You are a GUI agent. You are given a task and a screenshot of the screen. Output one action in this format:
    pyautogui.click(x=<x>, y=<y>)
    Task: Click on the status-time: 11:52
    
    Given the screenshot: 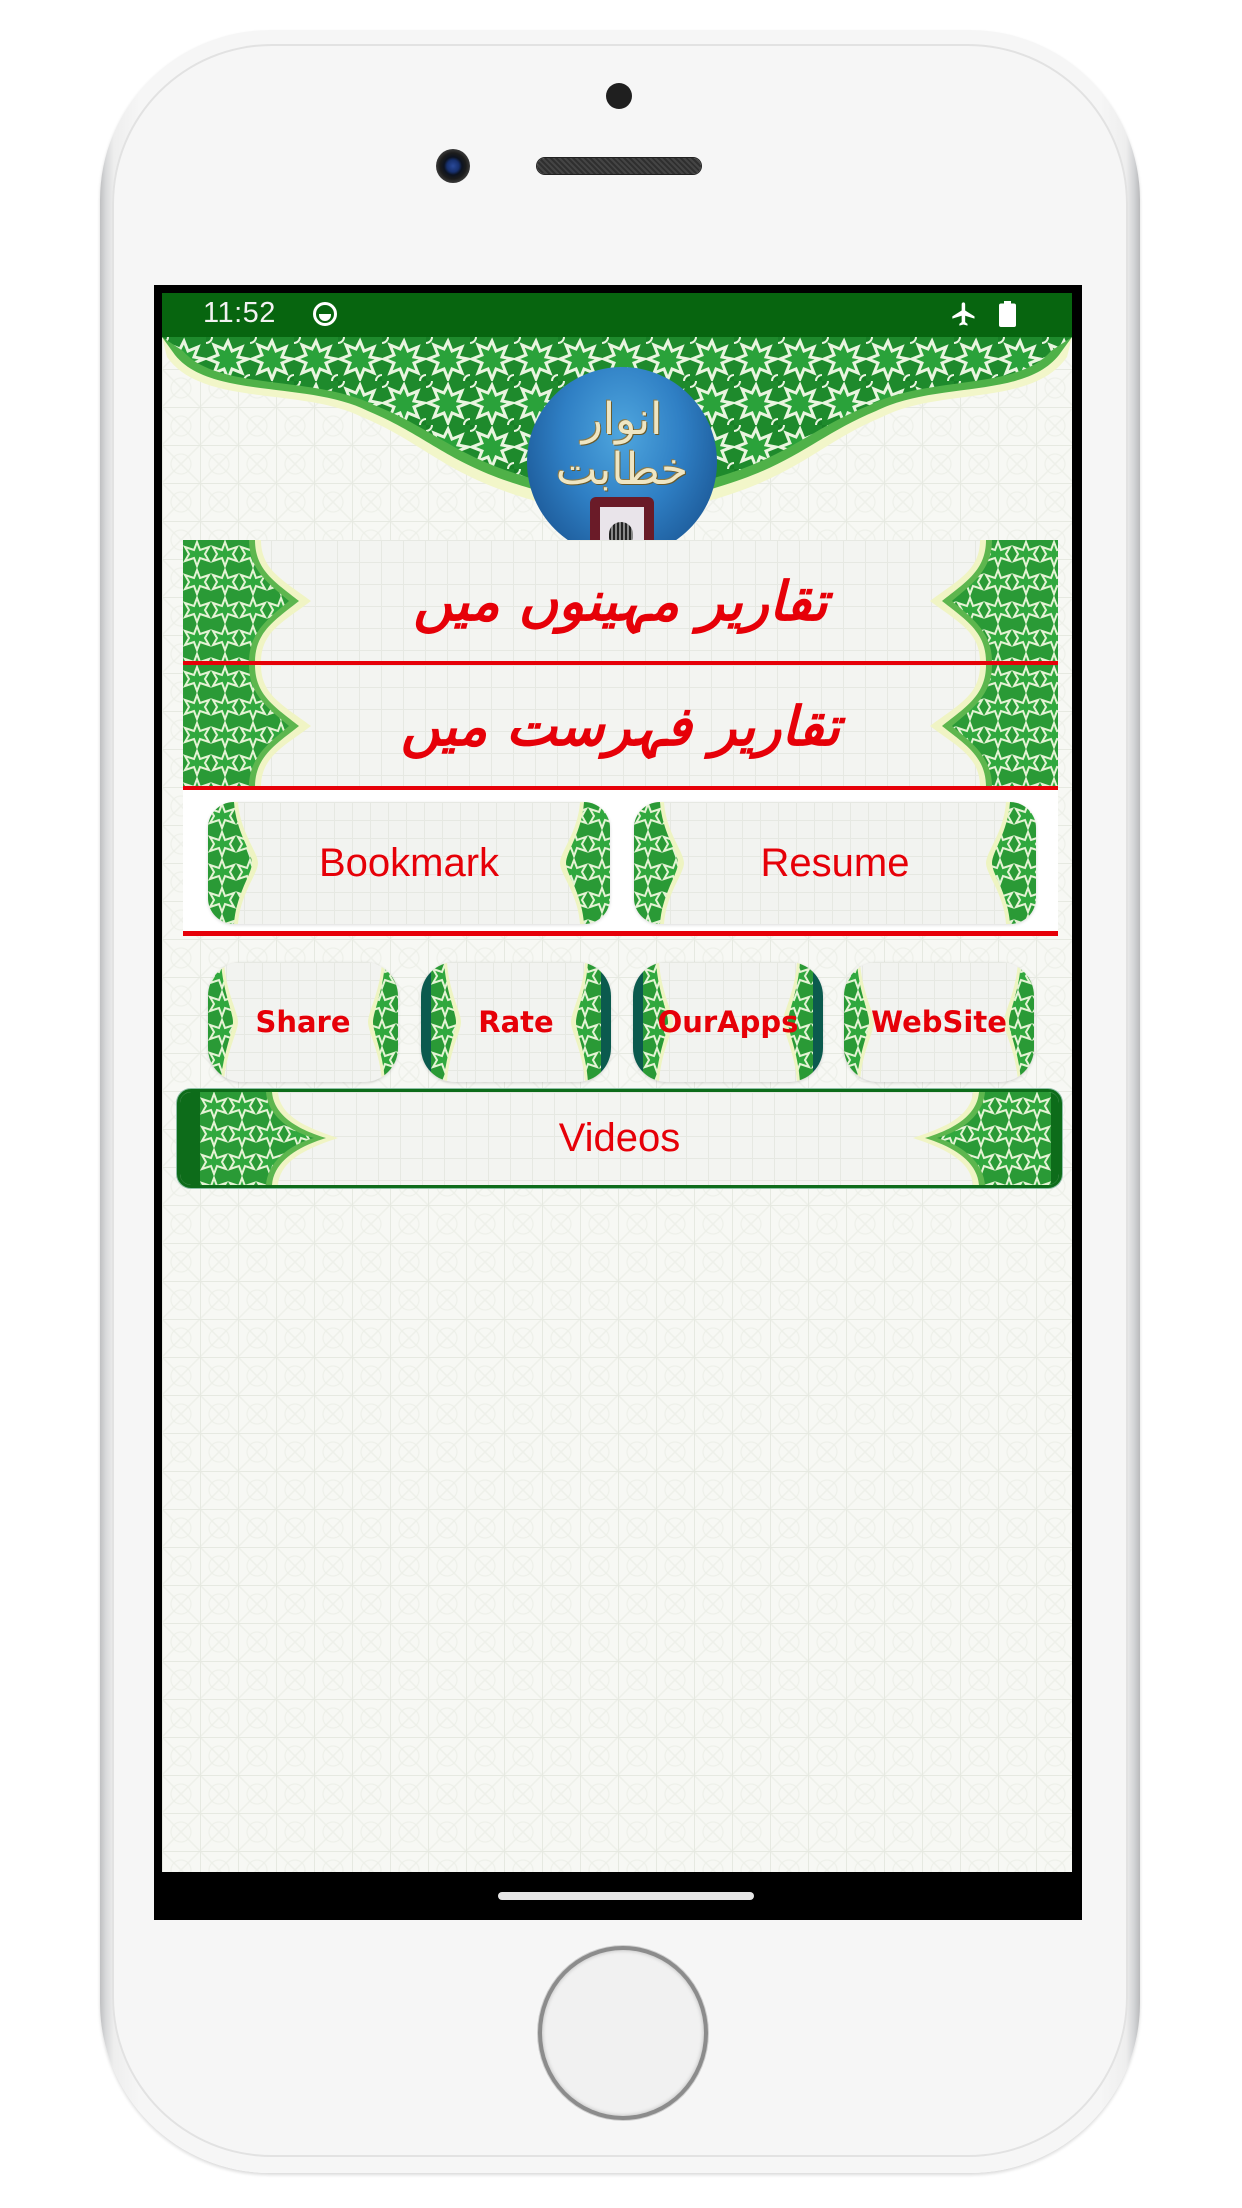 What is the action you would take?
    pyautogui.click(x=239, y=313)
    